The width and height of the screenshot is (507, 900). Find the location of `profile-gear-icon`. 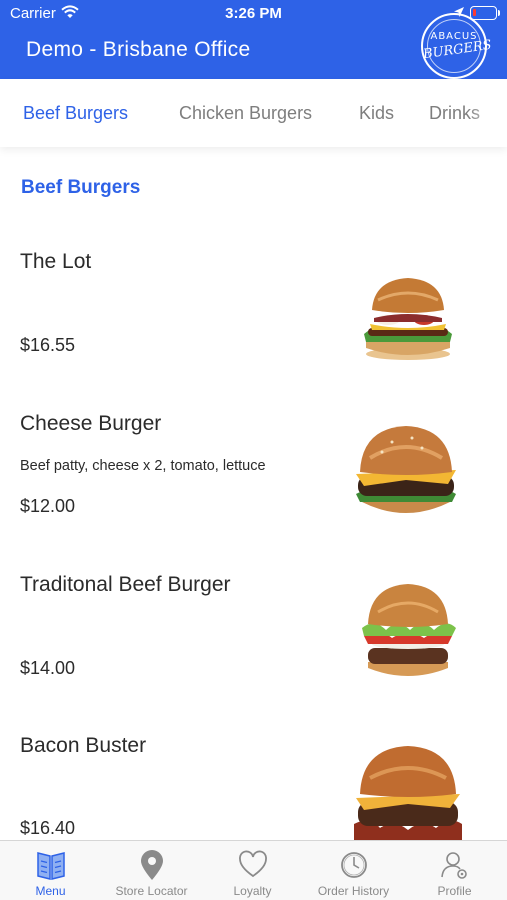

profile-gear-icon is located at coordinates (454, 865).